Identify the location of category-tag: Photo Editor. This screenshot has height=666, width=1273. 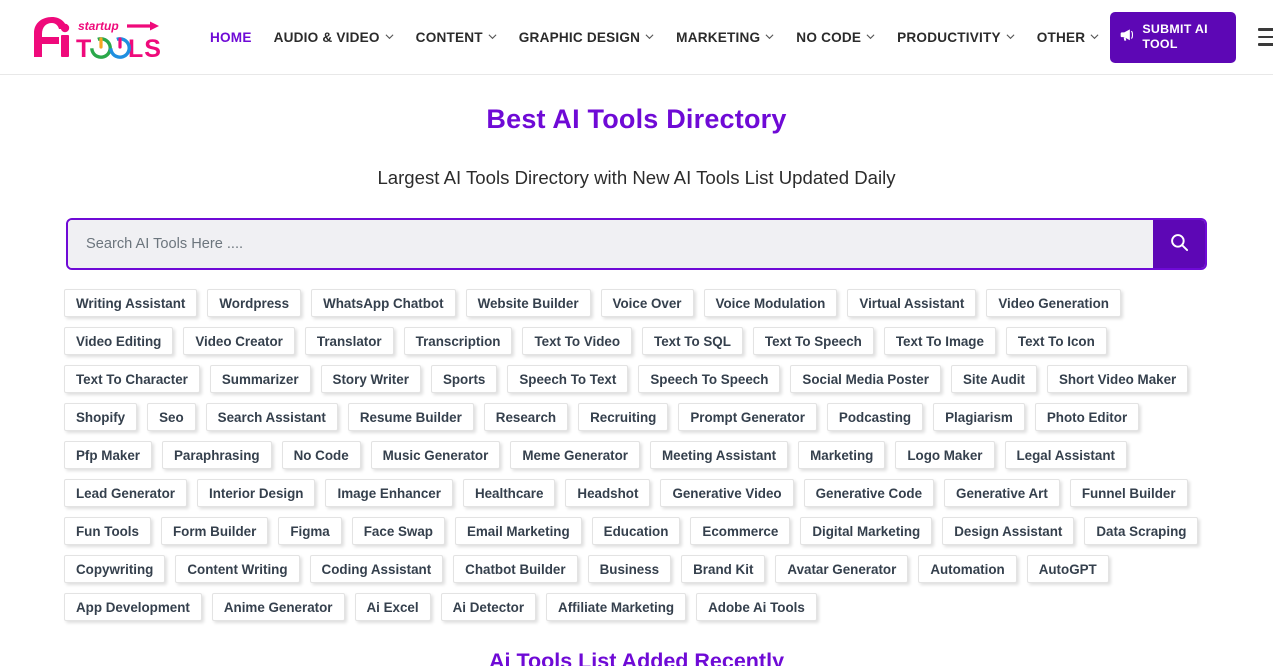
(1087, 417).